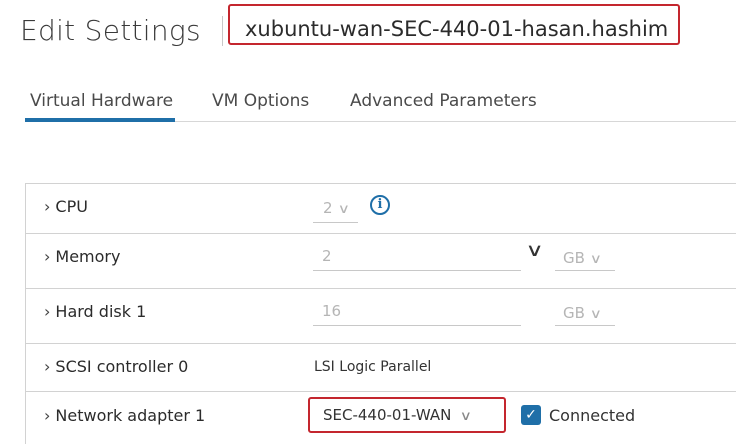 This screenshot has height=444, width=736. I want to click on memory-value: 2, so click(327, 256).